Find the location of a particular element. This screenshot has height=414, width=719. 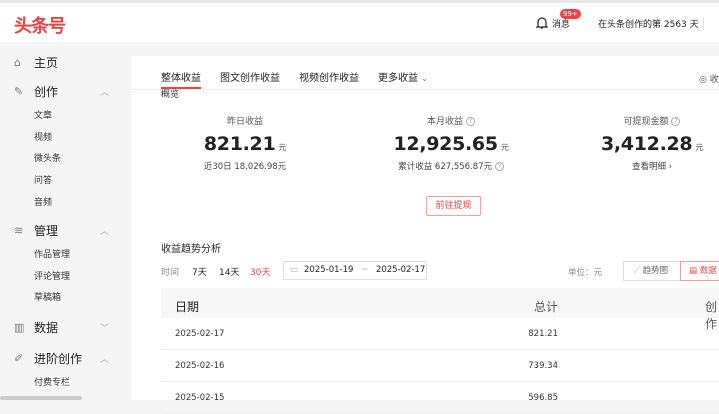

stat-label: 本月收益 ? is located at coordinates (451, 120).